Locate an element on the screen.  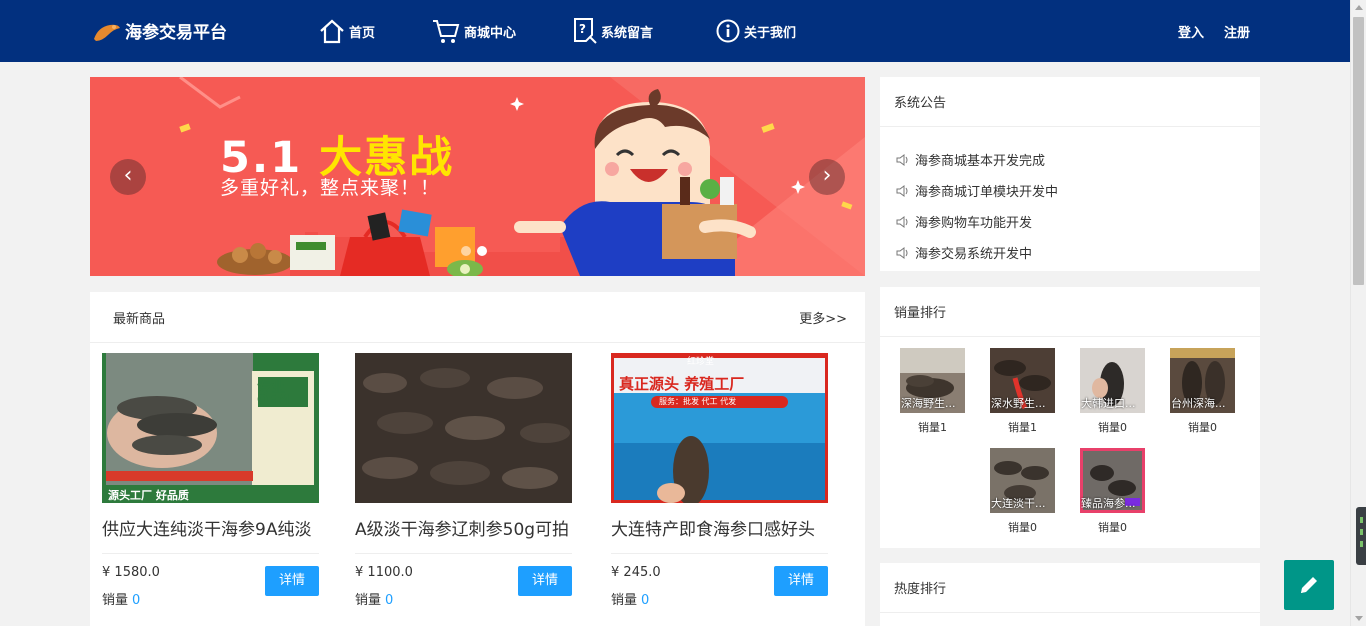
nav-home: 首页 is located at coordinates (374, 31).